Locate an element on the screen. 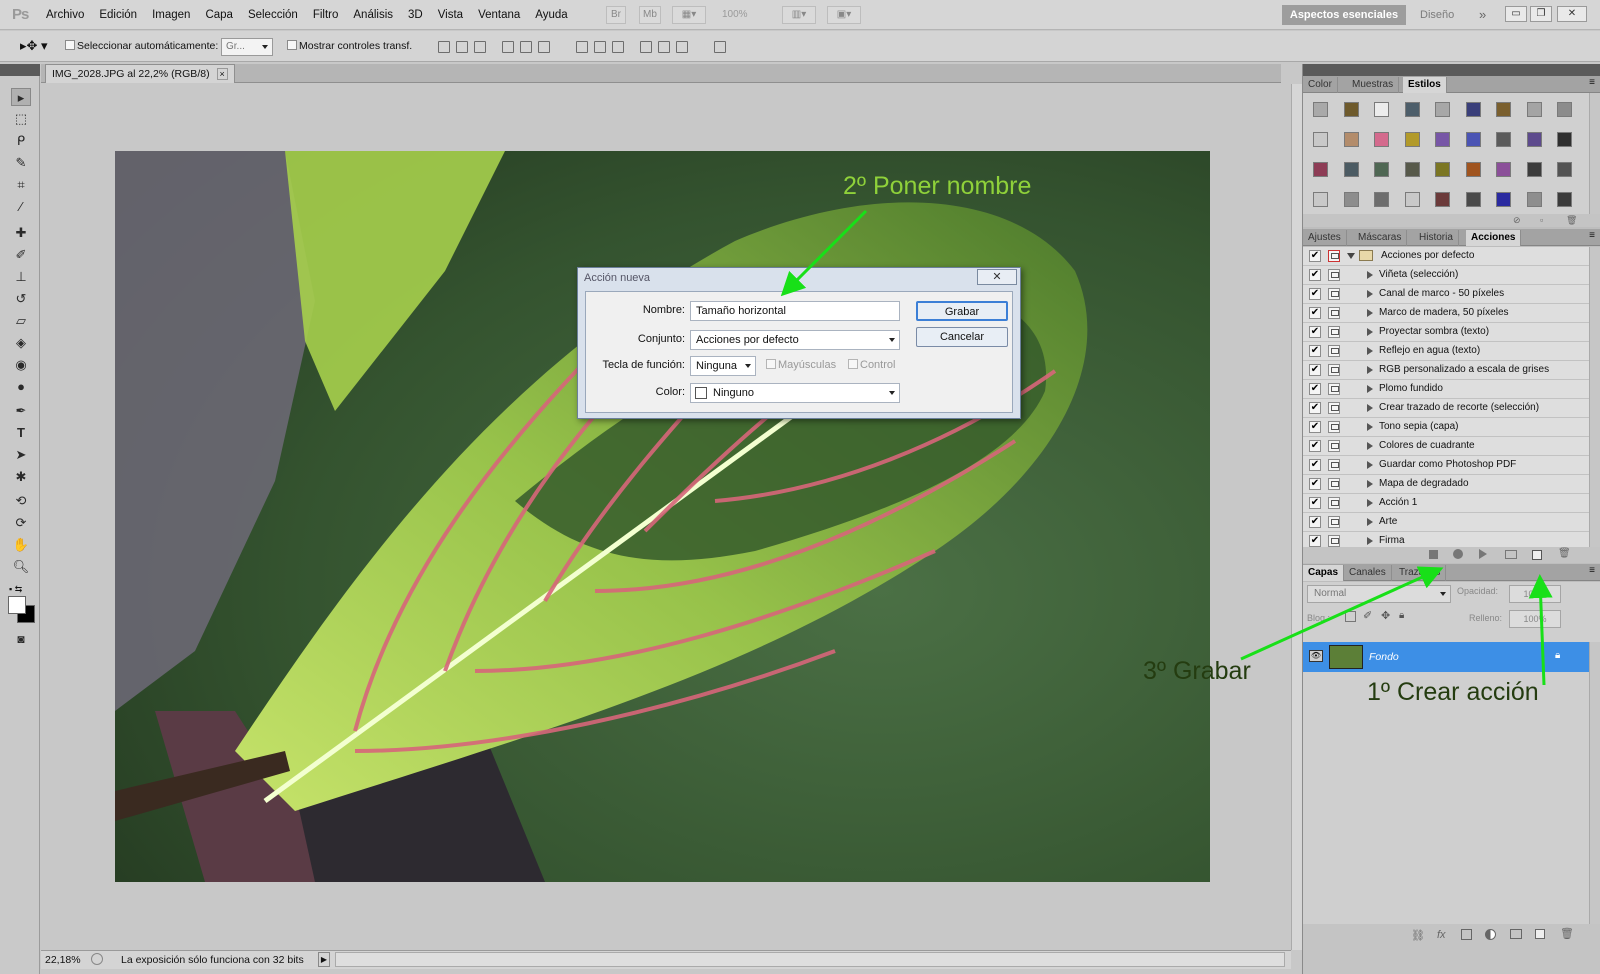 This screenshot has height=974, width=1600. arrow-to-create-action is located at coordinates (1540, 630).